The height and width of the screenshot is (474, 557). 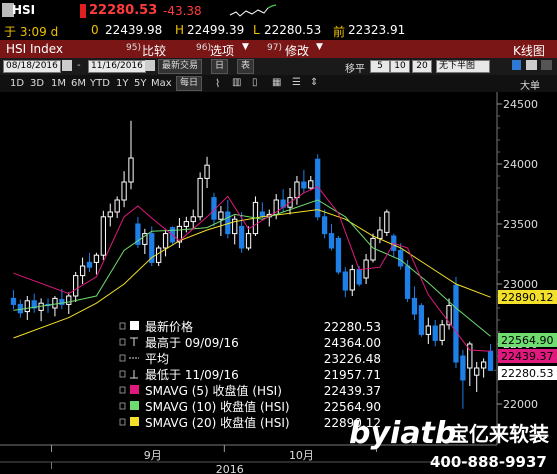 What do you see at coordinates (169, 326) in the screenshot?
I see `legend-label: 最新价格` at bounding box center [169, 326].